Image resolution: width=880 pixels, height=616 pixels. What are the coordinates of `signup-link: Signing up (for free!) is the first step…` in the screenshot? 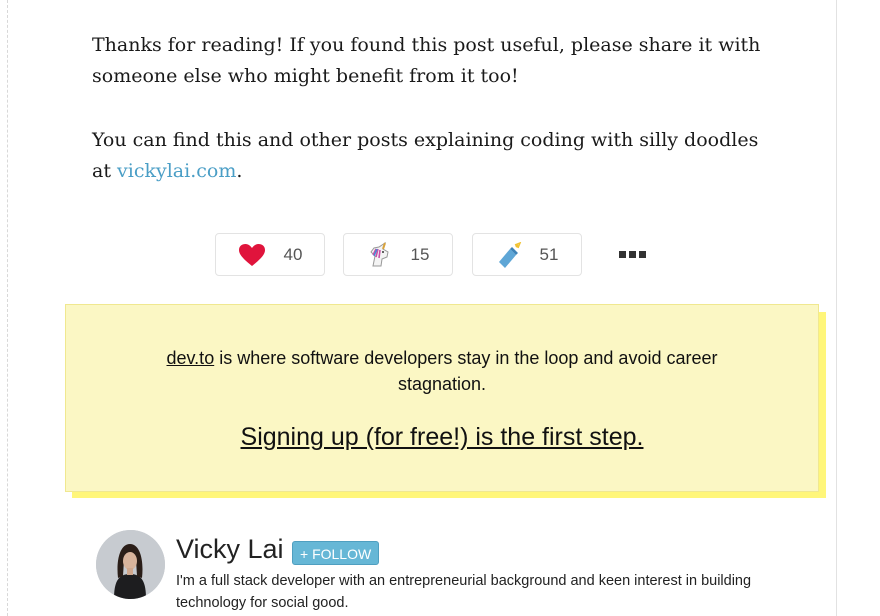 It's located at (442, 437).